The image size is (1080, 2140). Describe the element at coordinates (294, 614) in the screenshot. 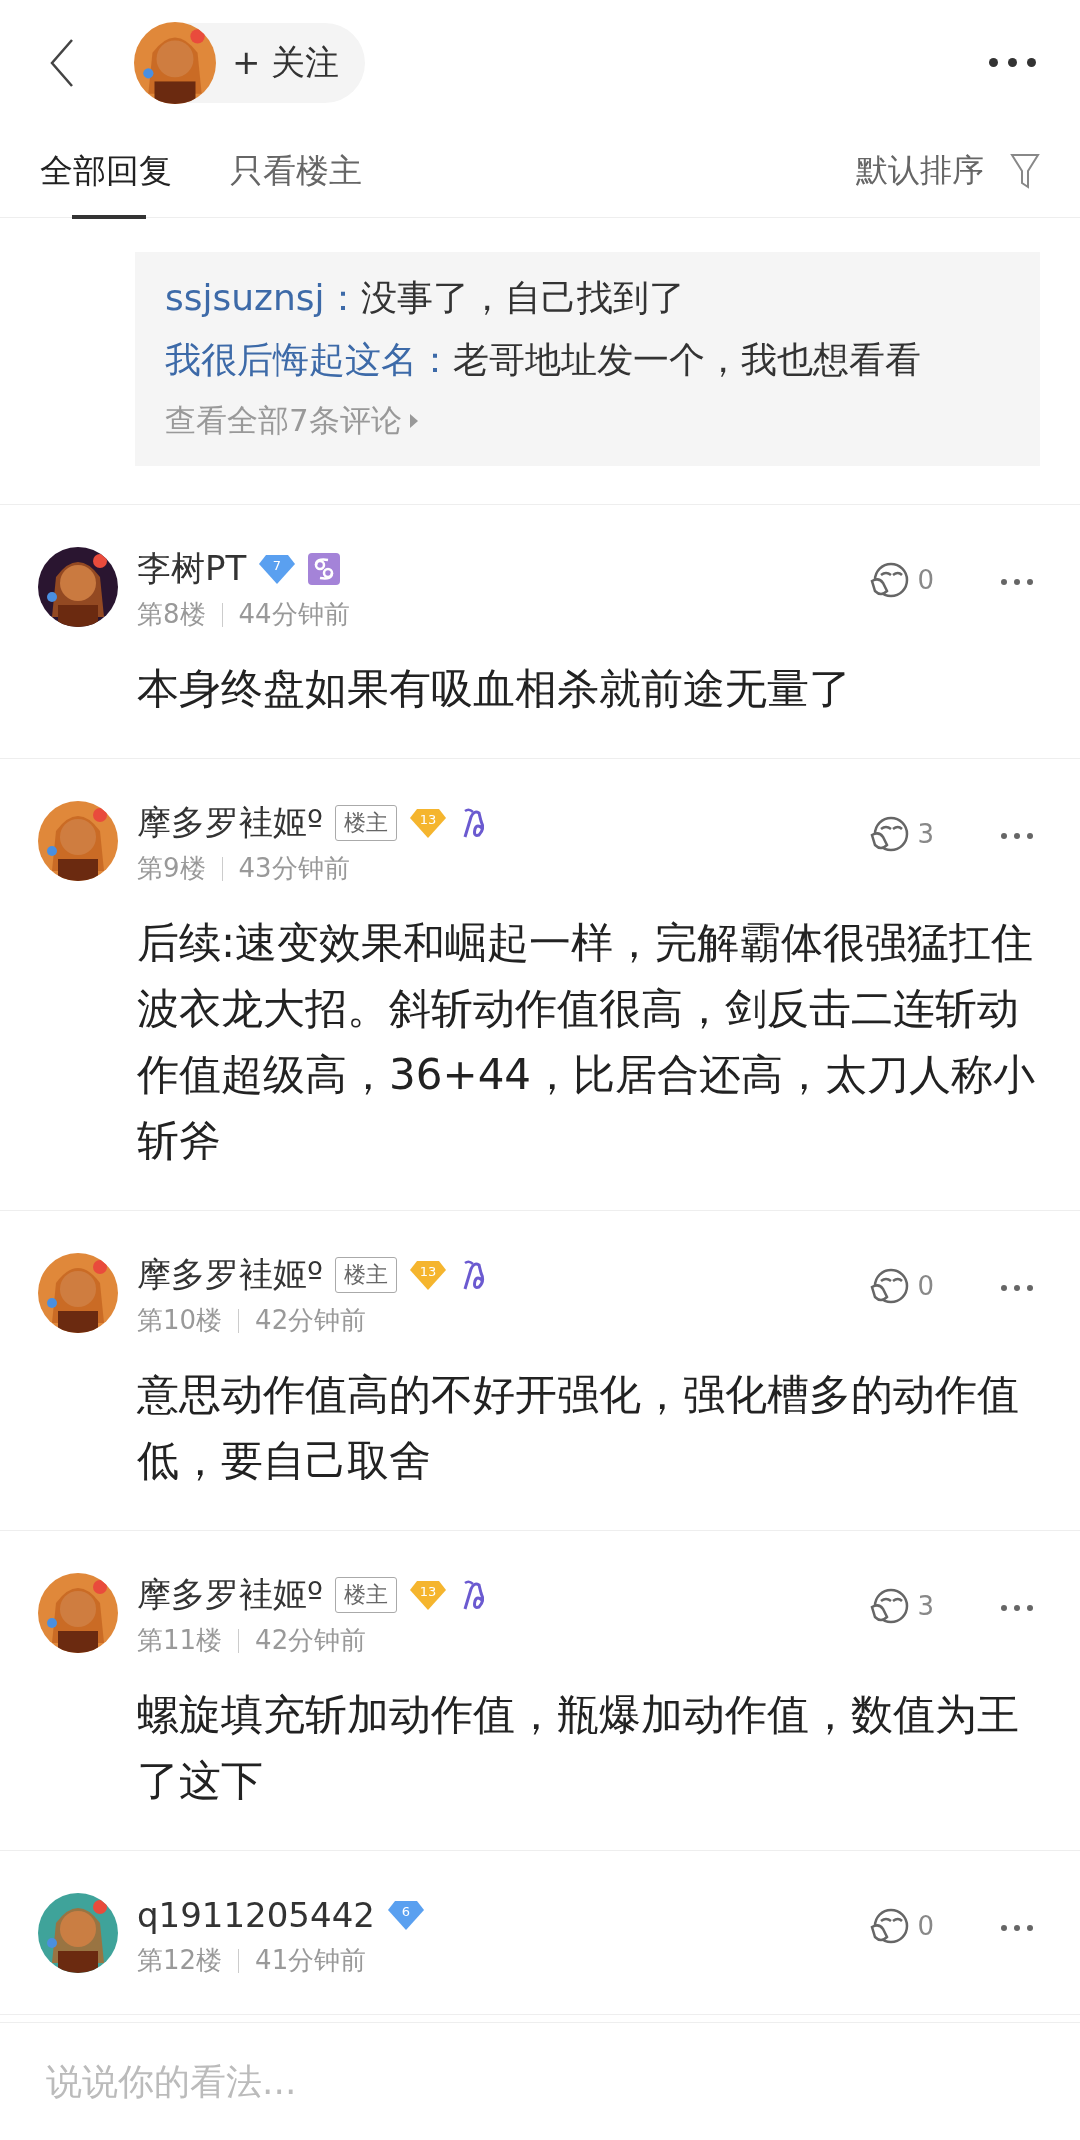

I see `post-time: 44分钟前` at that location.